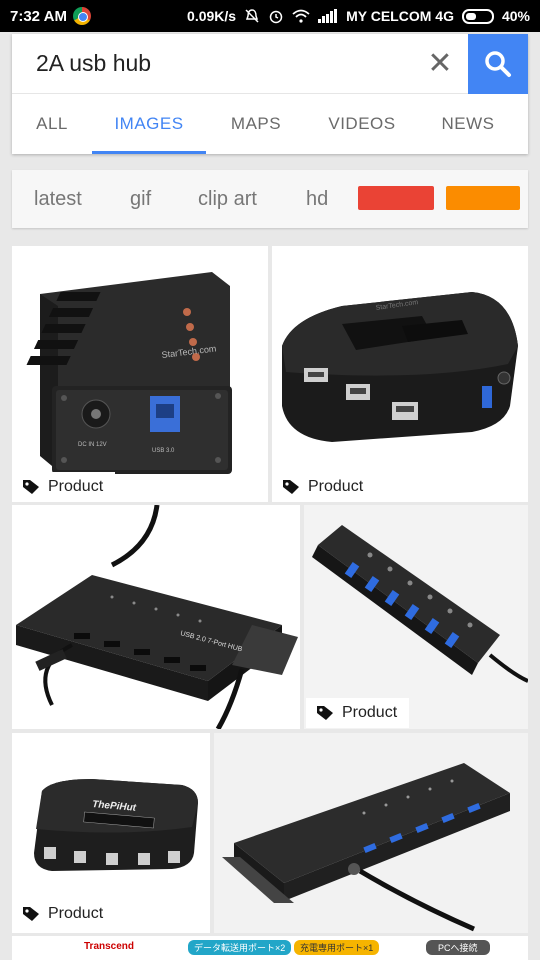 This screenshot has width=540, height=960. I want to click on color-swatch-orange, so click(483, 198).